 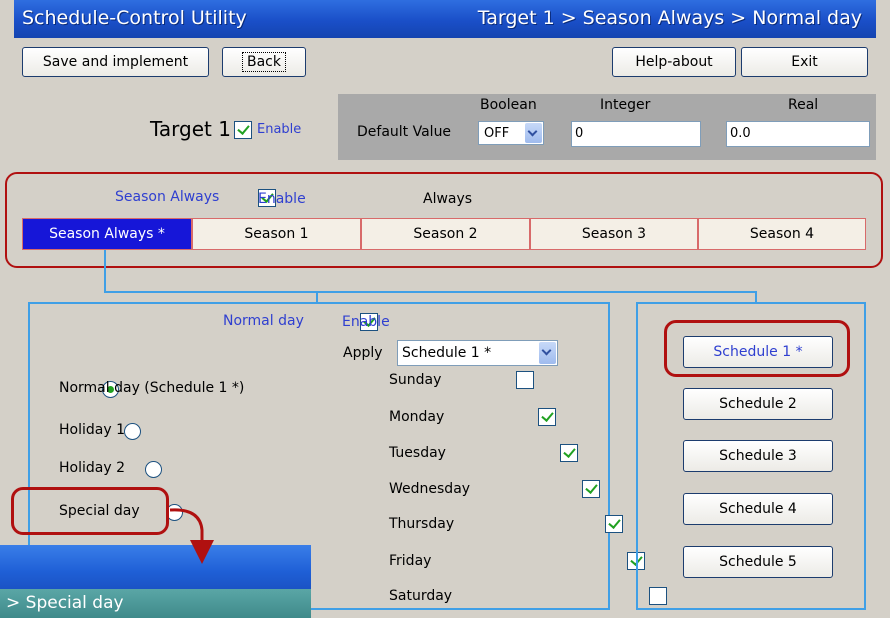 What do you see at coordinates (758, 456) in the screenshot?
I see `schedule-3-button: Schedule 3` at bounding box center [758, 456].